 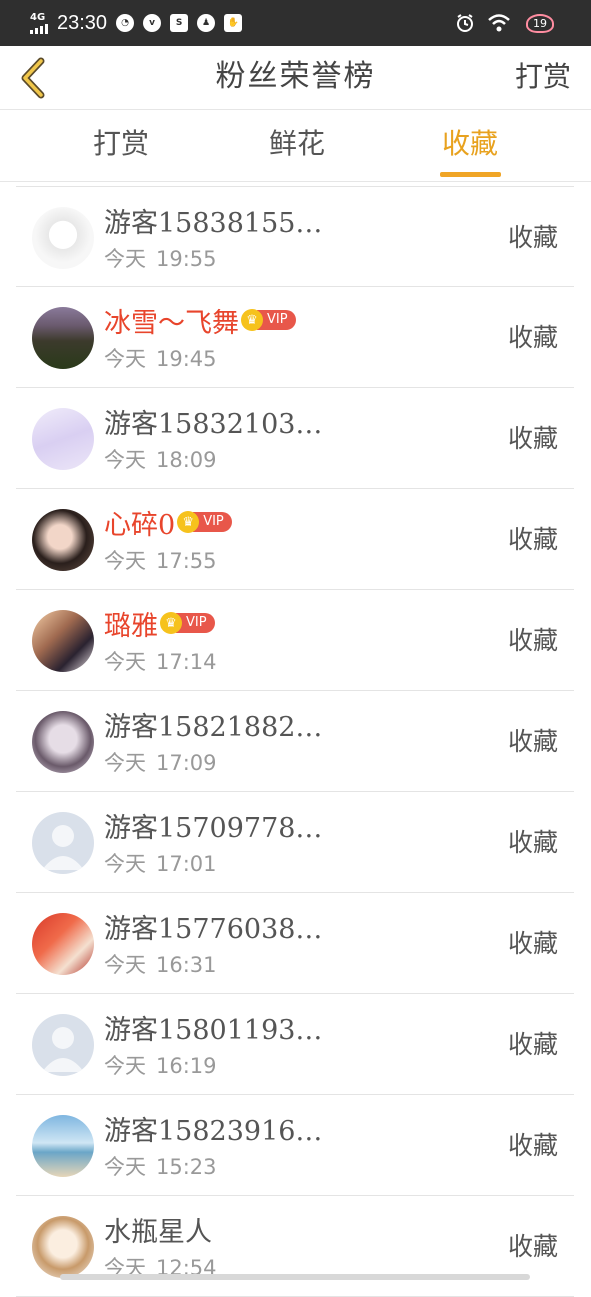 I want to click on name-wrap: 璐雅 ♛ VIP, so click(x=159, y=623).